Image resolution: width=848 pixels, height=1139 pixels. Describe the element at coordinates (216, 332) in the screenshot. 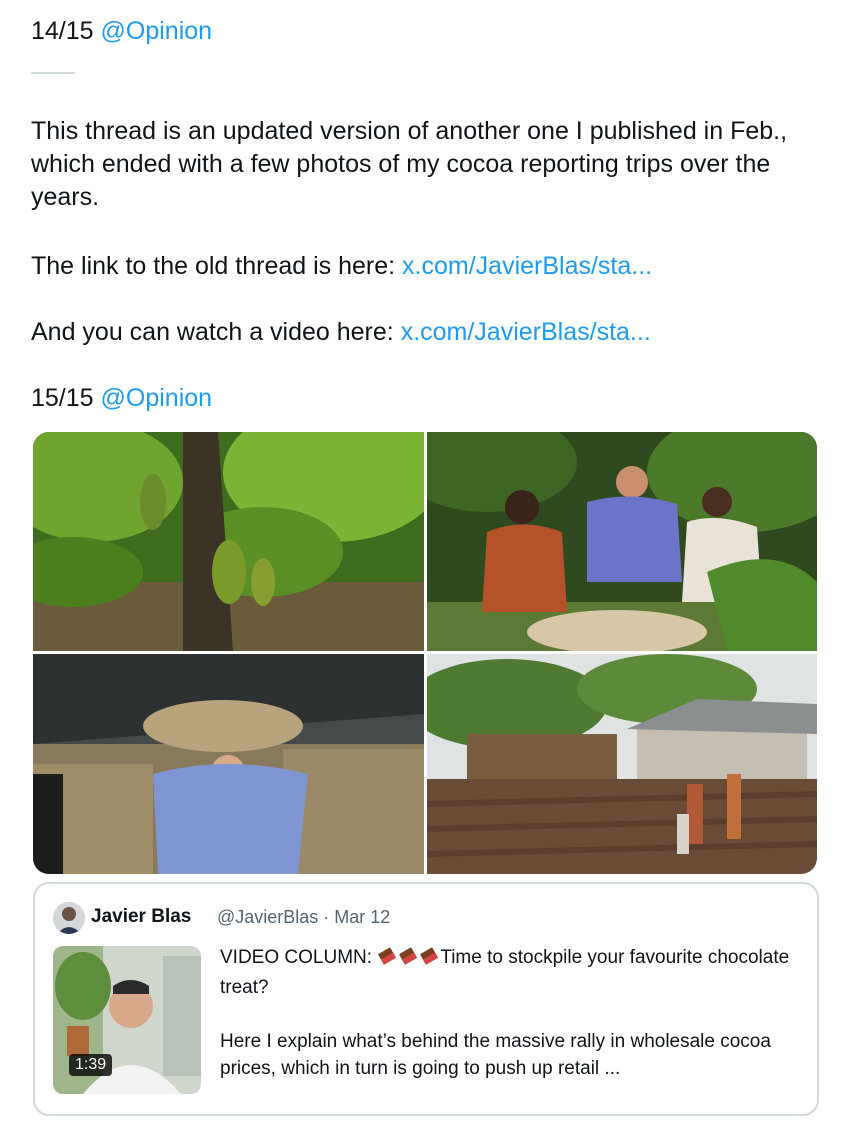

I see `video-label: And you can watch a video here:` at that location.